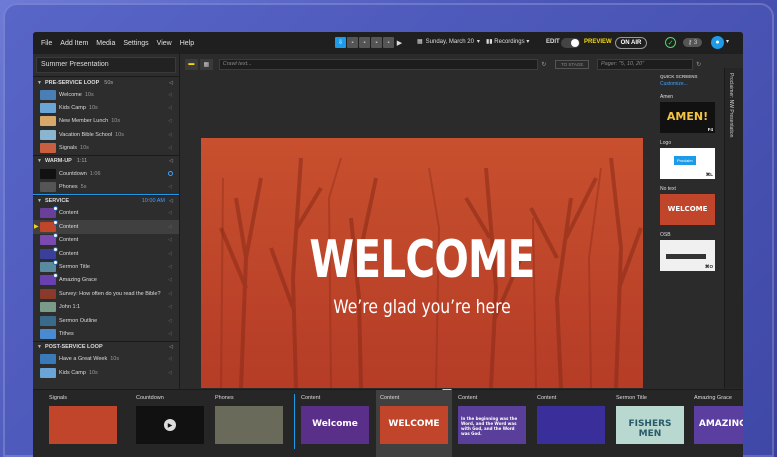 The width and height of the screenshot is (777, 457). I want to click on service-item: John 1:1 ◁, so click(106, 306).